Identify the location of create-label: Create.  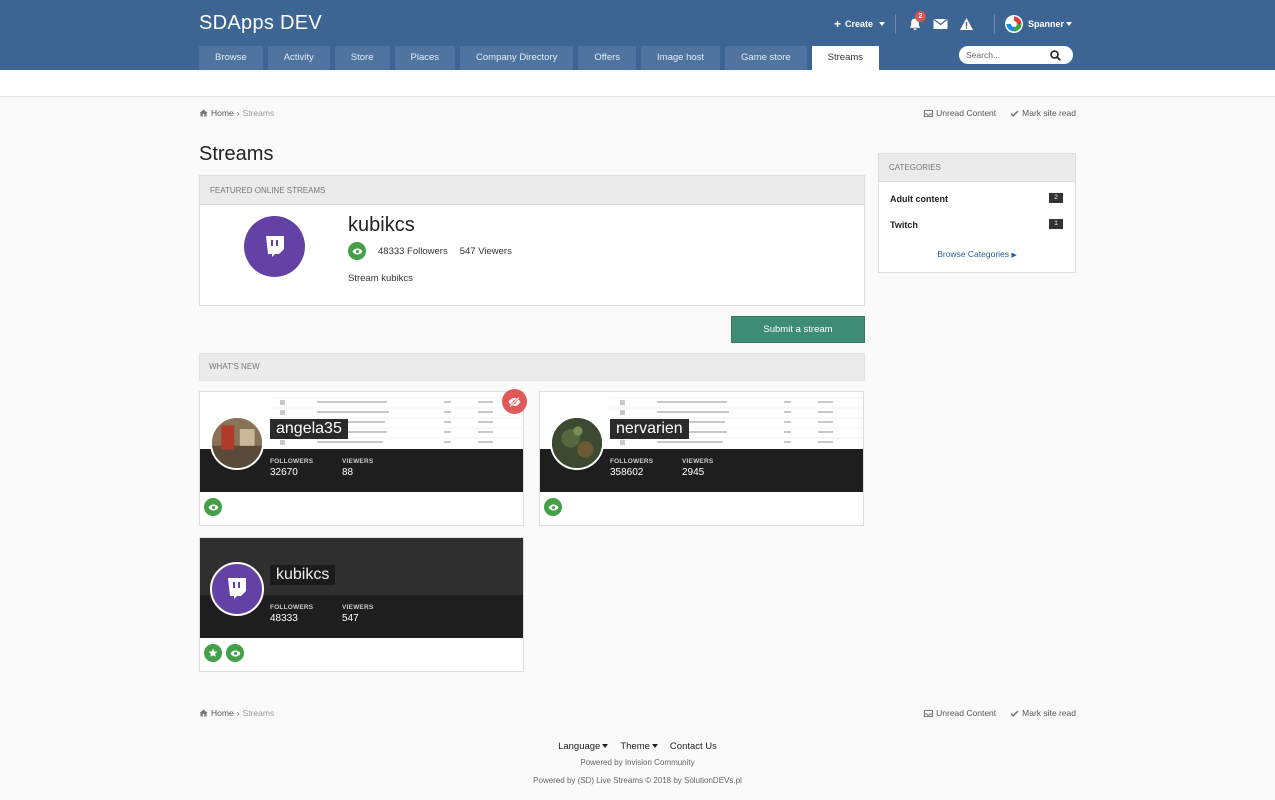
(858, 24).